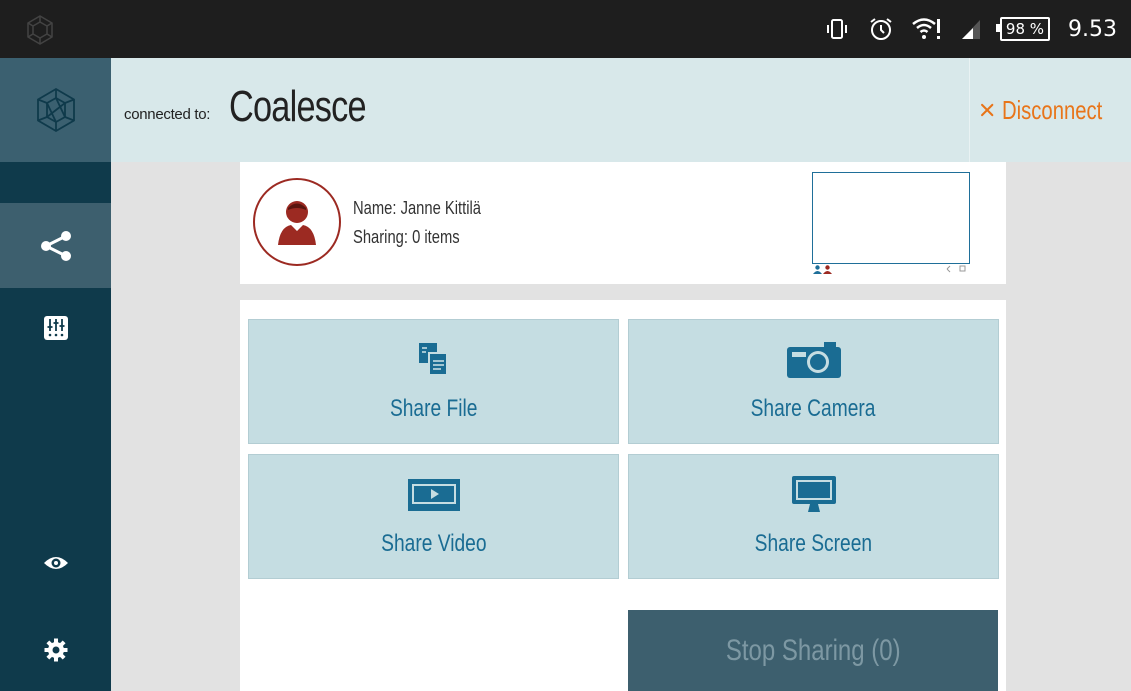  What do you see at coordinates (565, 29) in the screenshot?
I see `status-bar: 98 % 9.53` at bounding box center [565, 29].